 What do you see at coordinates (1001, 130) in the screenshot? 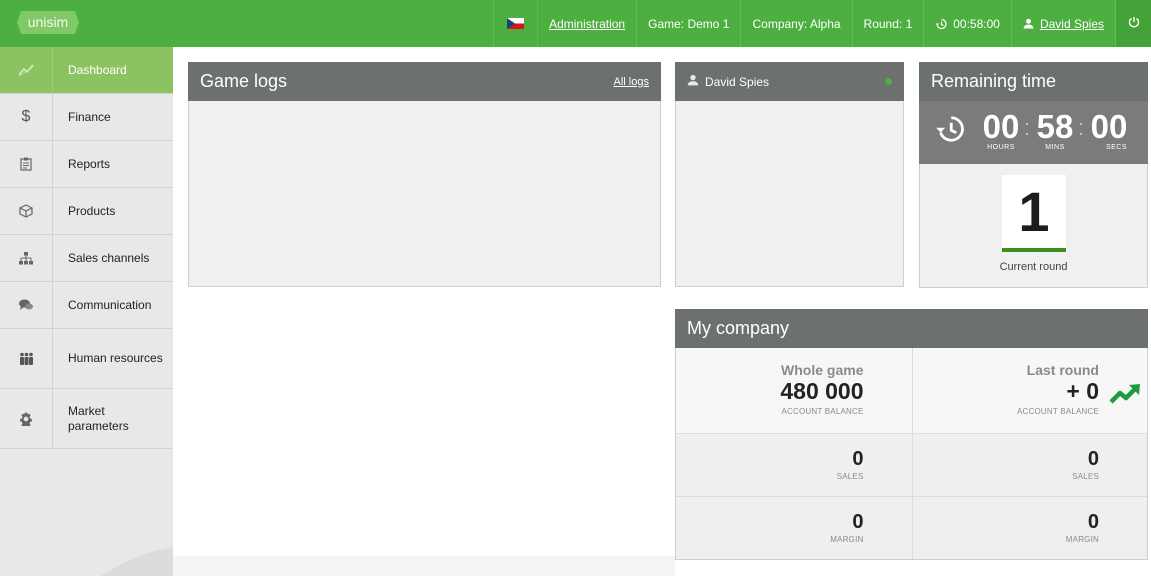
I see `countdown-hours: 00 HOURS` at bounding box center [1001, 130].